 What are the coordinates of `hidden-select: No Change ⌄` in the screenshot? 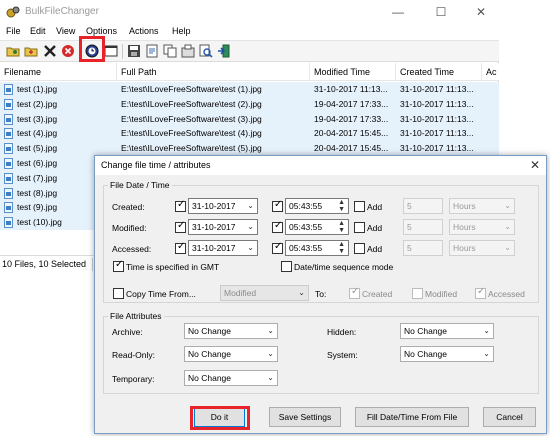 It's located at (447, 331).